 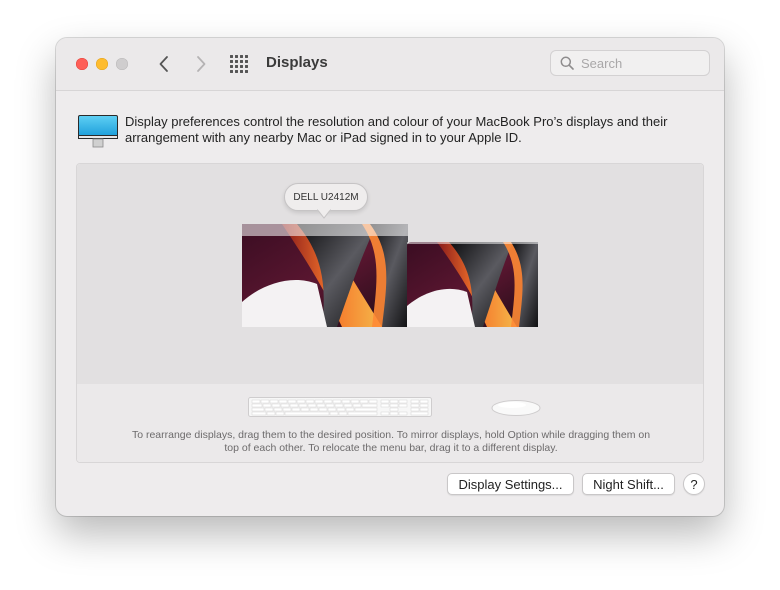 What do you see at coordinates (325, 275) in the screenshot?
I see `display-thumbnail-dell` at bounding box center [325, 275].